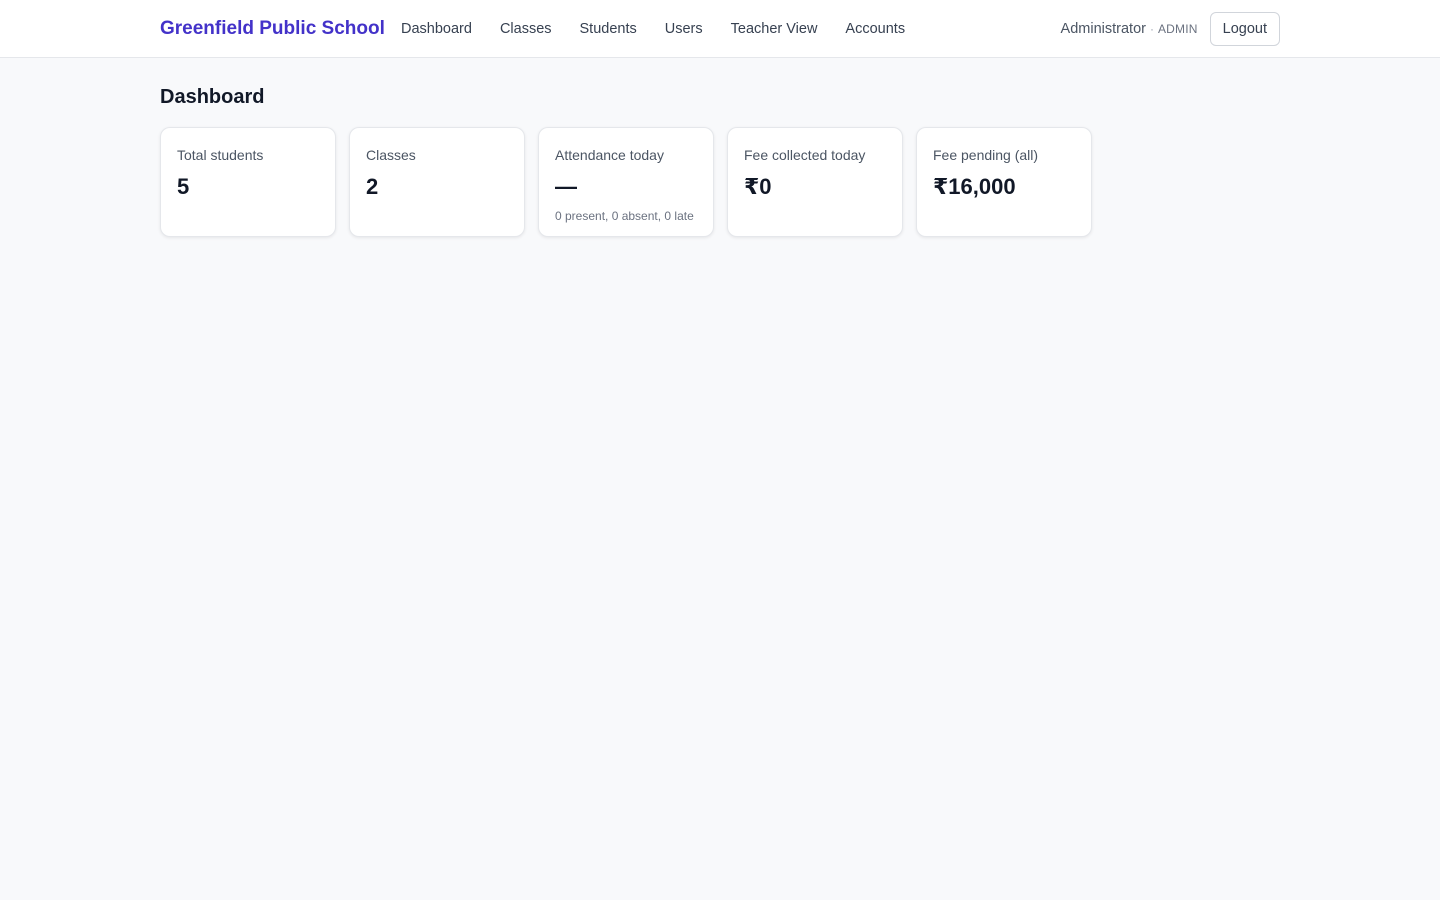 This screenshot has height=900, width=1440. What do you see at coordinates (815, 182) in the screenshot?
I see `stat-card-fee-collected-today: Fee collected today ₹0` at bounding box center [815, 182].